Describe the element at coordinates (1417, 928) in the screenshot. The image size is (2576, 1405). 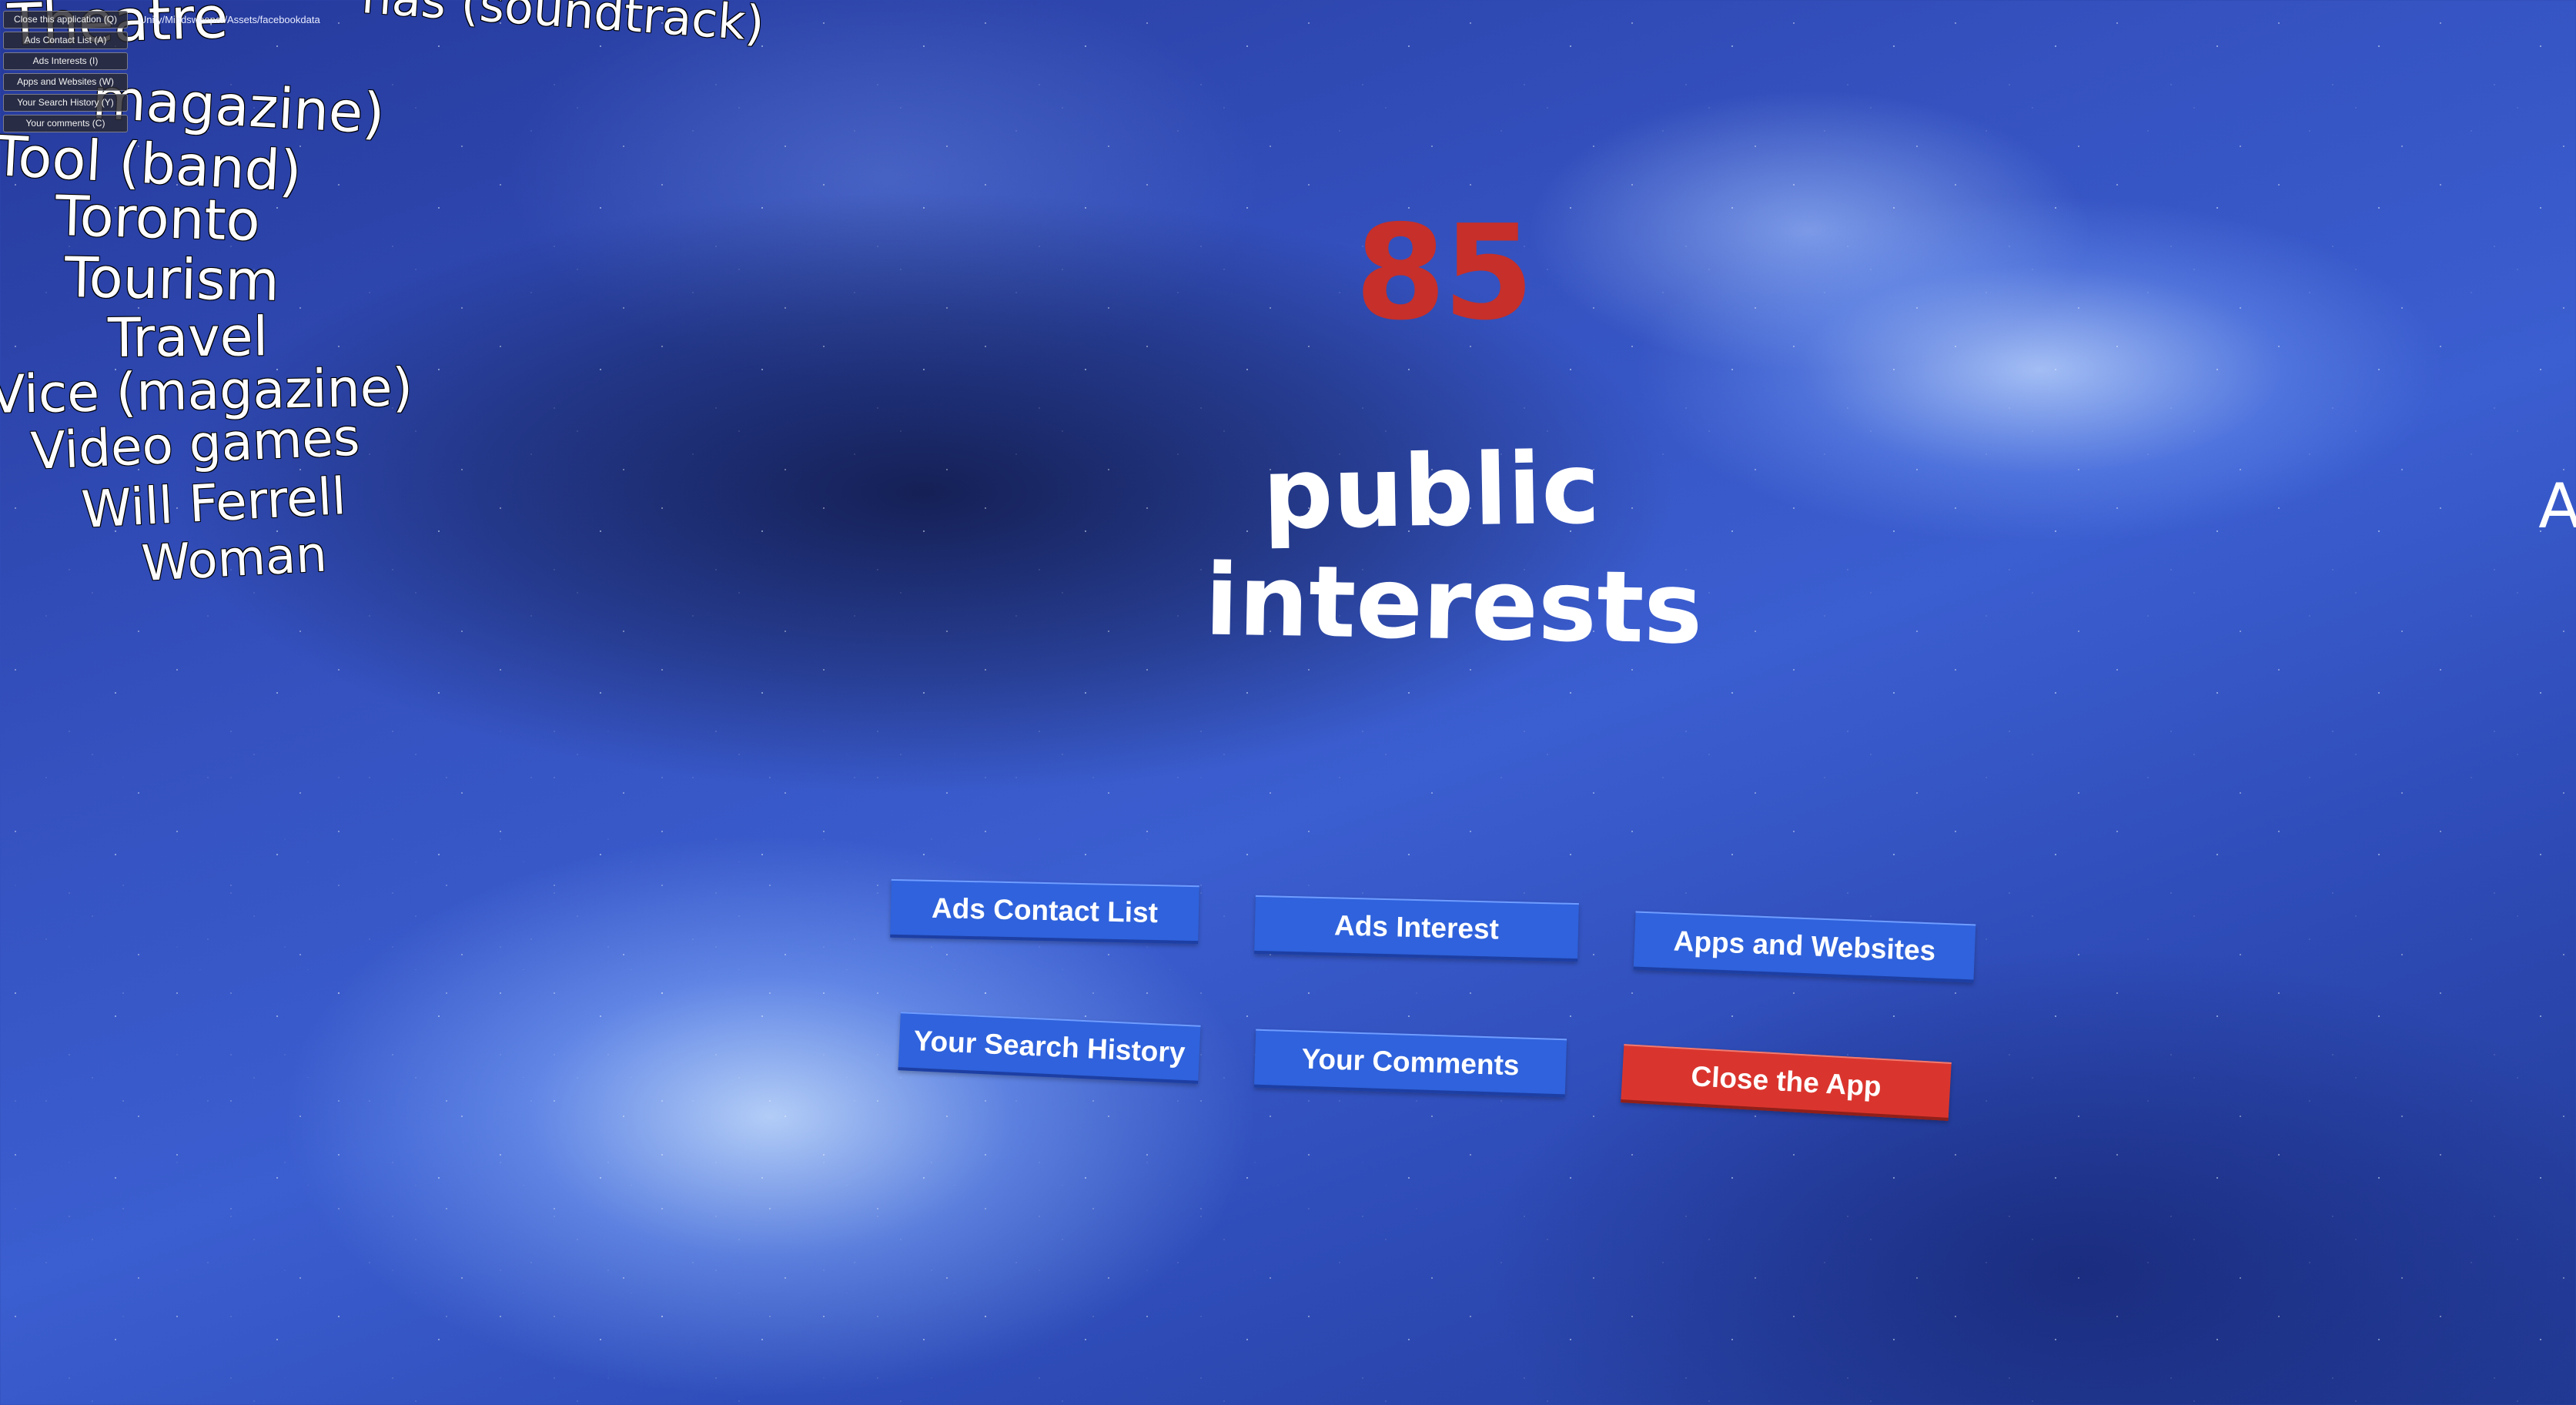
I see `ads-interest-button: Ads Interest` at that location.